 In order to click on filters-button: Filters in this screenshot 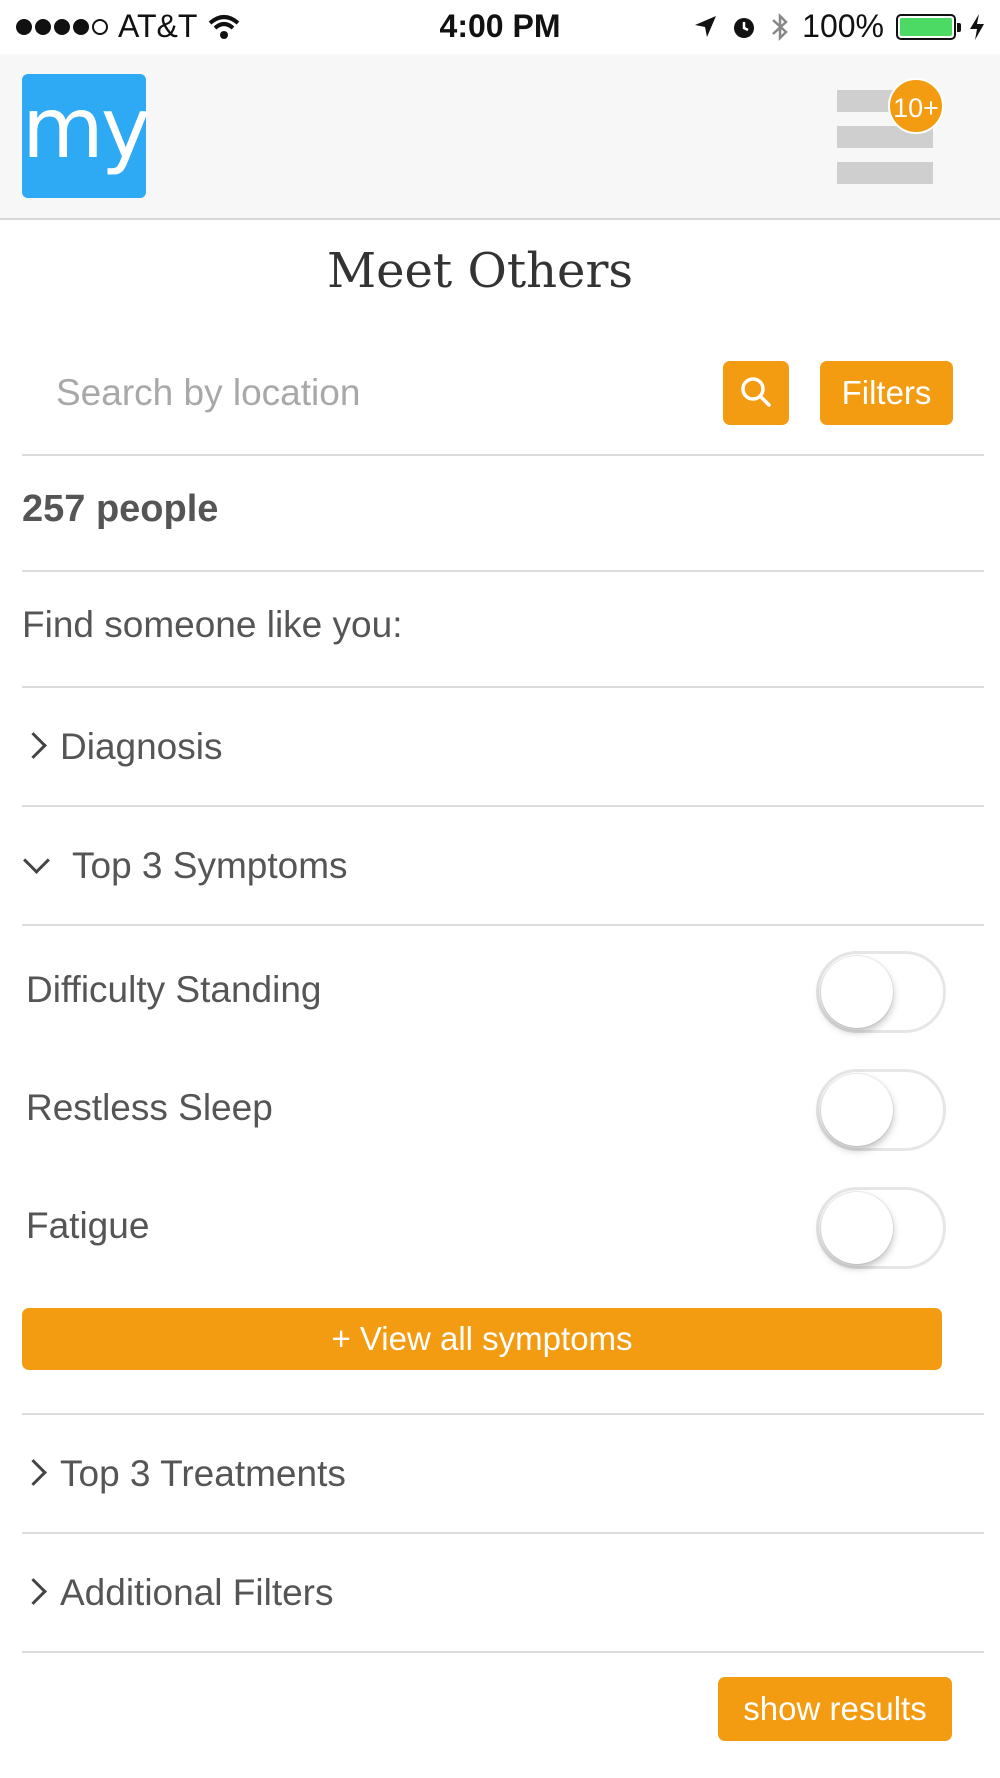, I will do `click(886, 393)`.